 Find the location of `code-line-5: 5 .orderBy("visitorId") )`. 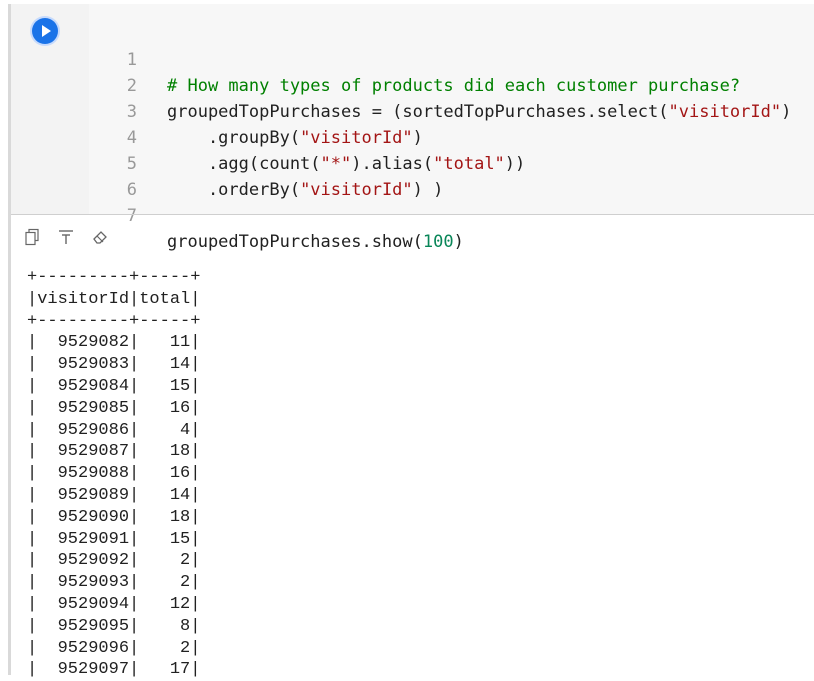

code-line-5: 5 .orderBy("visitorId") ) is located at coordinates (266, 162).